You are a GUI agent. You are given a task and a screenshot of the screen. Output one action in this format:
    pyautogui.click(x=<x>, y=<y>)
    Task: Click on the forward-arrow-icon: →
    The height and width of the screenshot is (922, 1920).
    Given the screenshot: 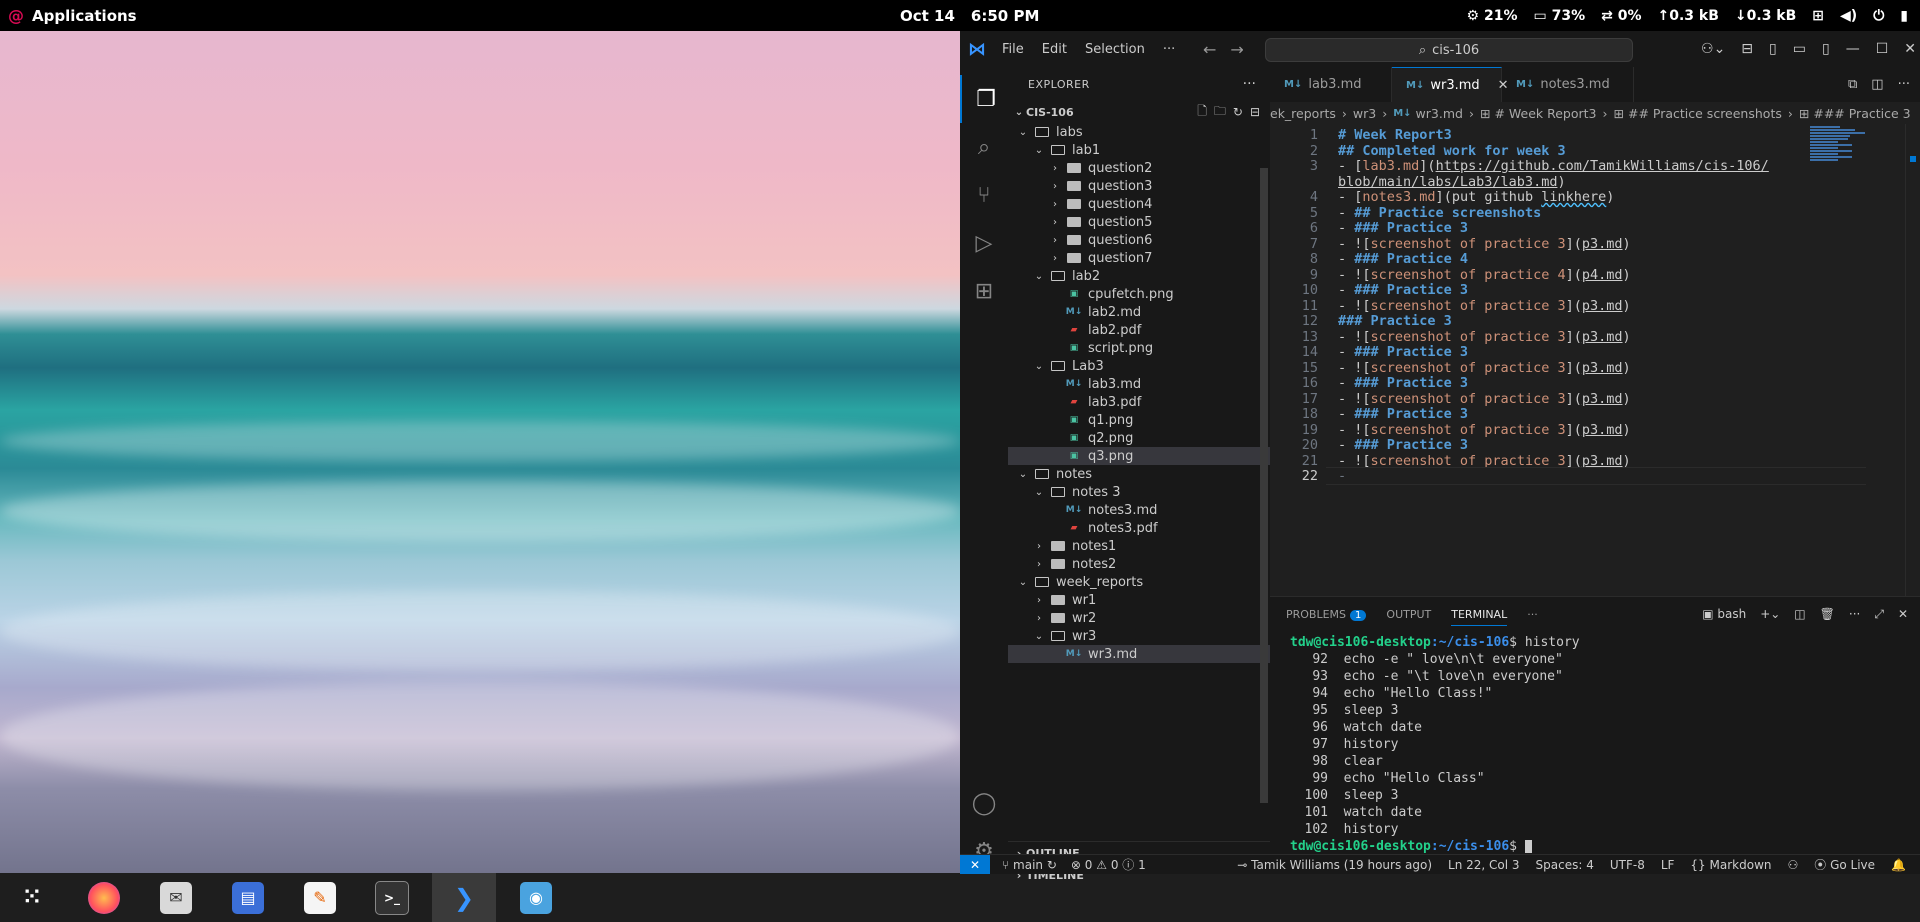 What is the action you would take?
    pyautogui.click(x=1236, y=49)
    